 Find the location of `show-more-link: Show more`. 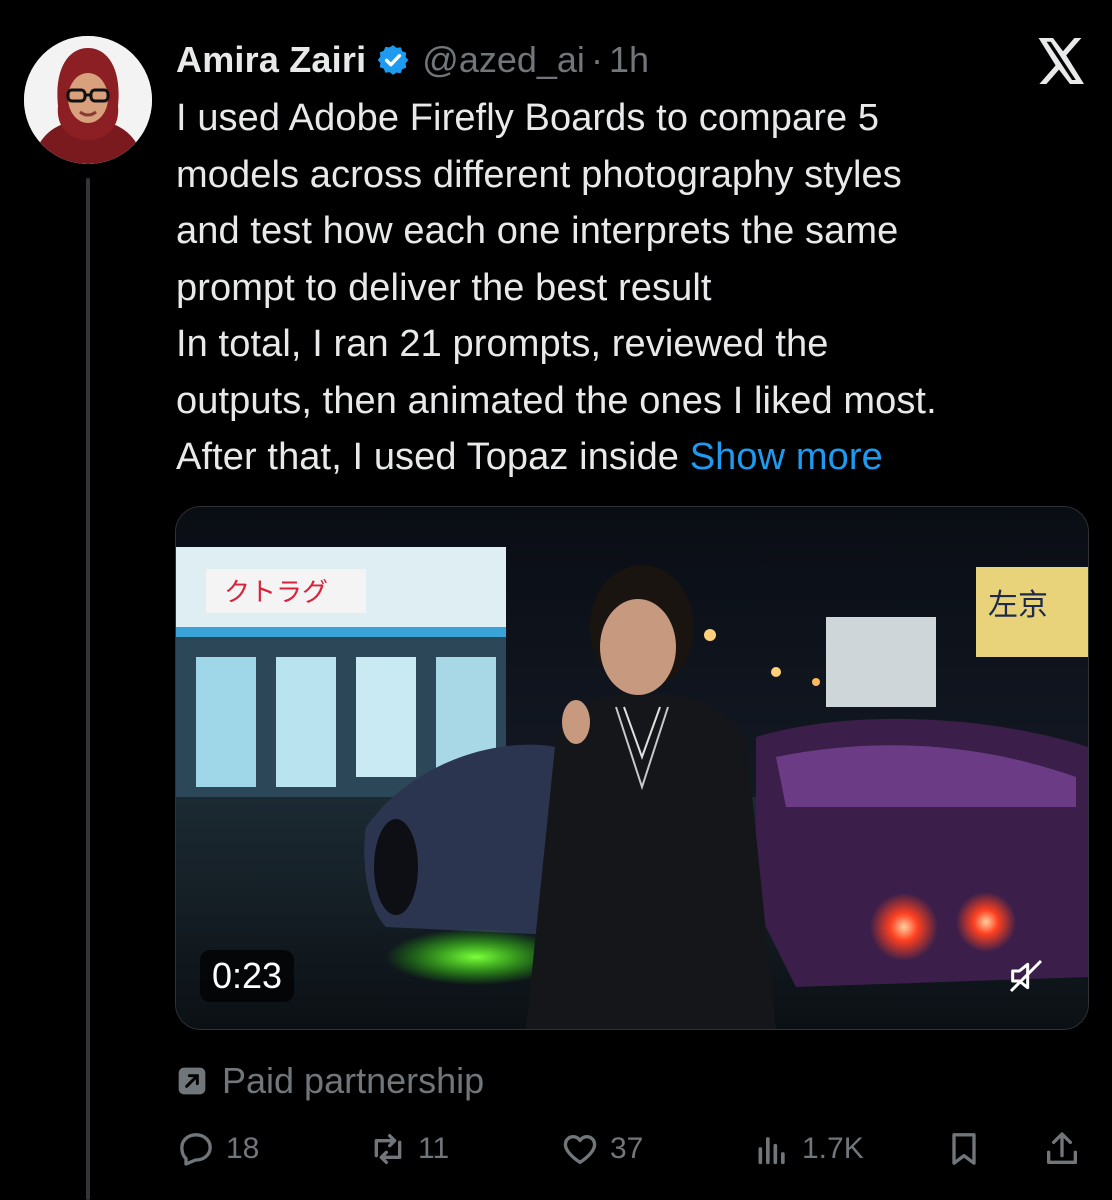

show-more-link: Show more is located at coordinates (786, 457).